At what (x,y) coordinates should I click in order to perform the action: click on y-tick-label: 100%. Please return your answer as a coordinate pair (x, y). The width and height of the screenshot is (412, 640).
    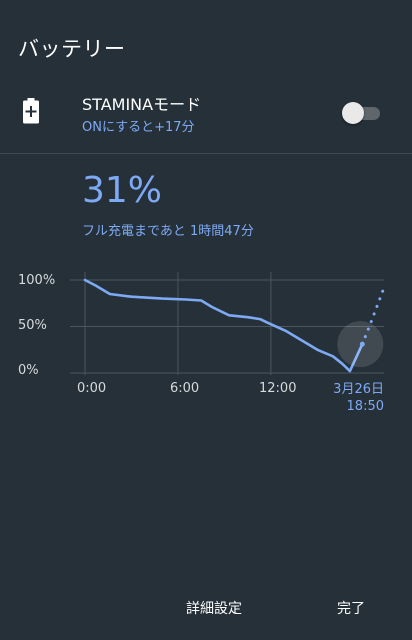
    Looking at the image, I should click on (37, 280).